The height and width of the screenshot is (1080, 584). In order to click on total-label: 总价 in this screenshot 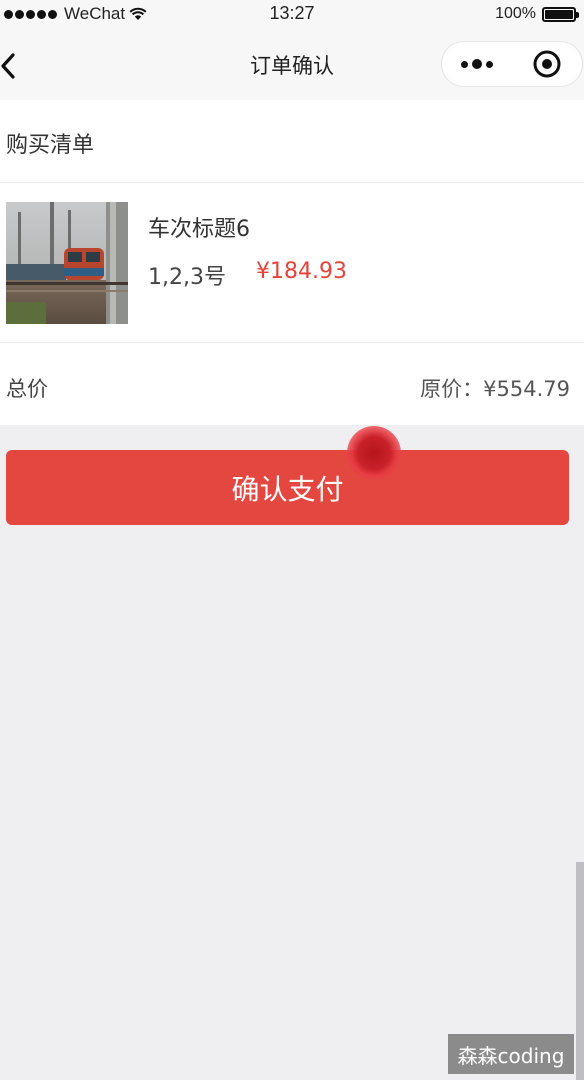, I will do `click(27, 389)`.